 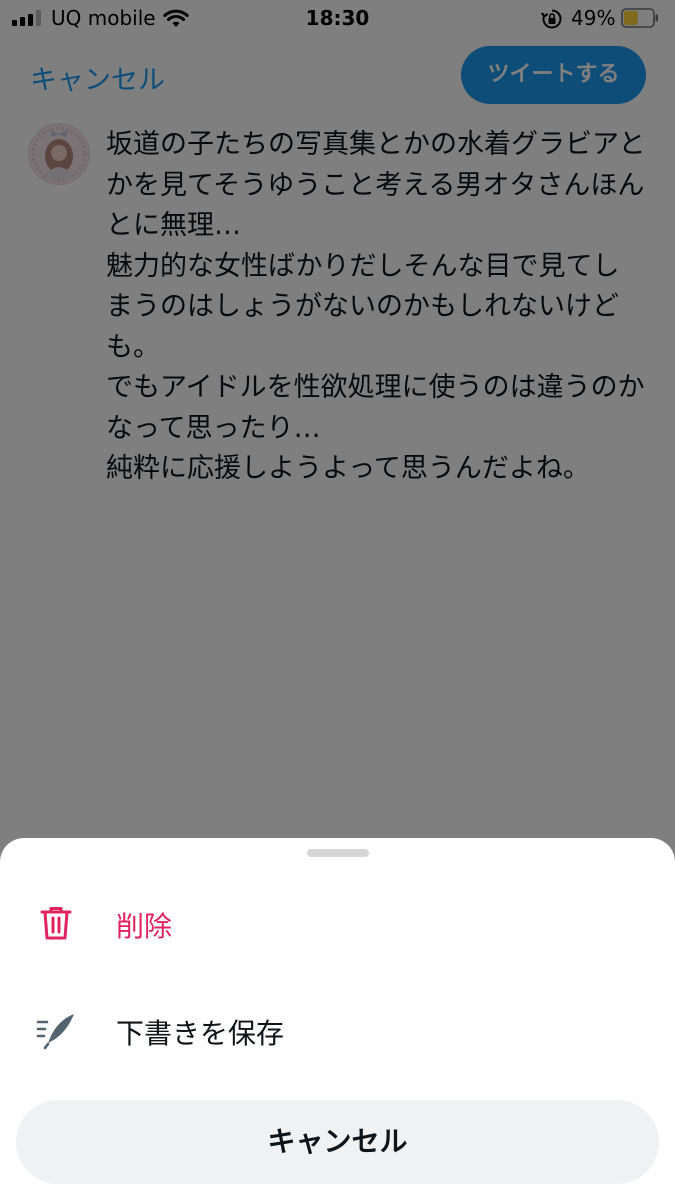 I want to click on sheet-grabber, so click(x=338, y=853).